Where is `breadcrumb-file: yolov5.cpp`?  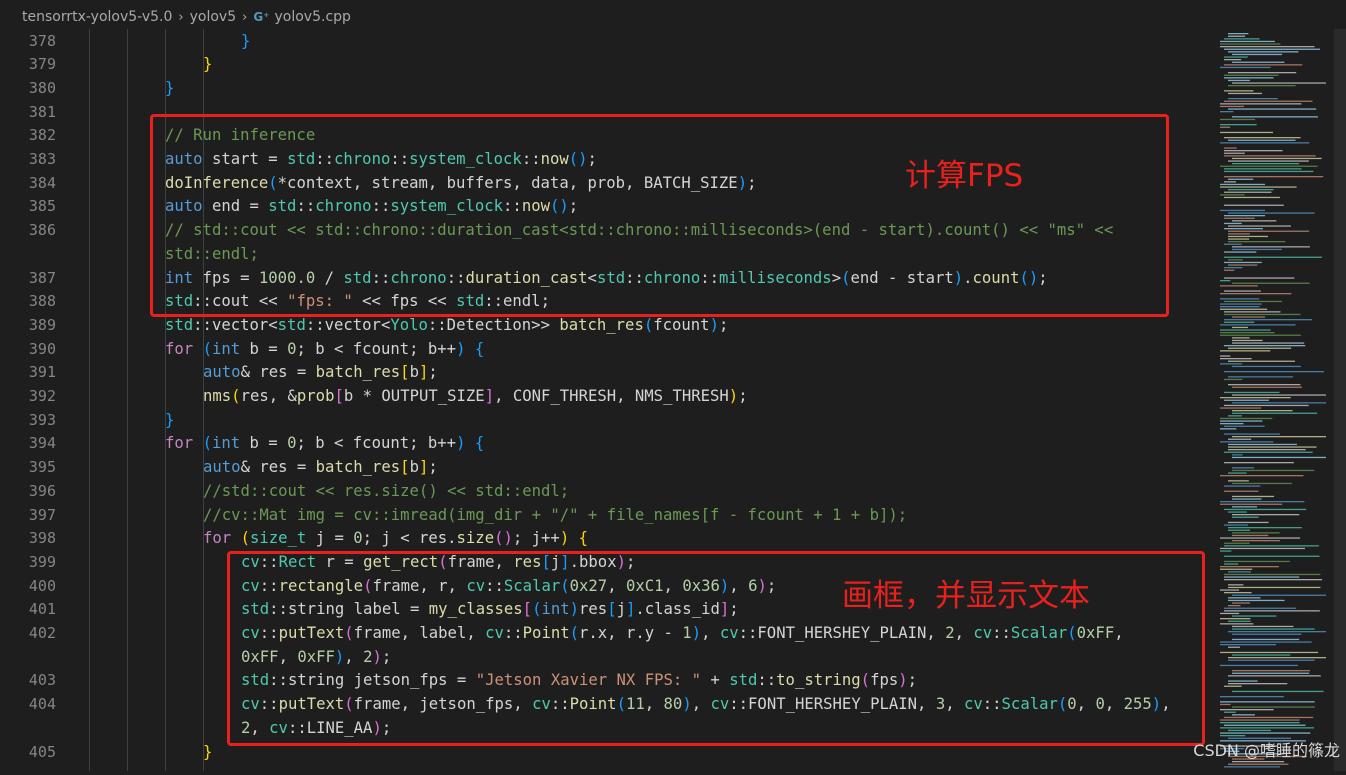 breadcrumb-file: yolov5.cpp is located at coordinates (313, 17).